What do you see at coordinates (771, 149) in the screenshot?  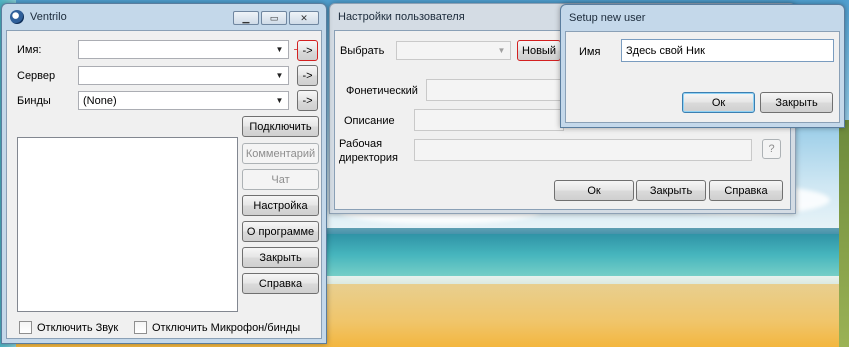 I see `help-icon: ?` at bounding box center [771, 149].